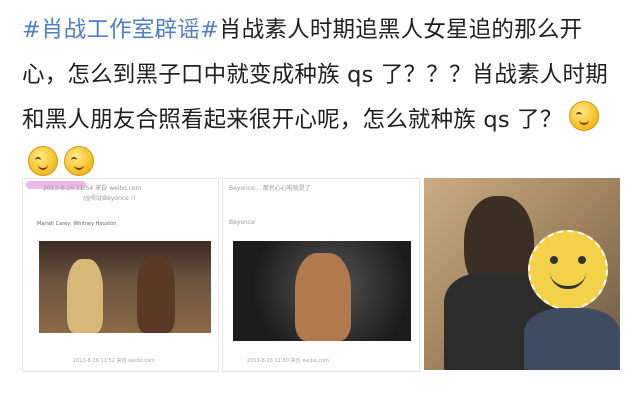  Describe the element at coordinates (120, 30) in the screenshot. I see `hashtag-link: #肖战工作室辟谣#` at that location.